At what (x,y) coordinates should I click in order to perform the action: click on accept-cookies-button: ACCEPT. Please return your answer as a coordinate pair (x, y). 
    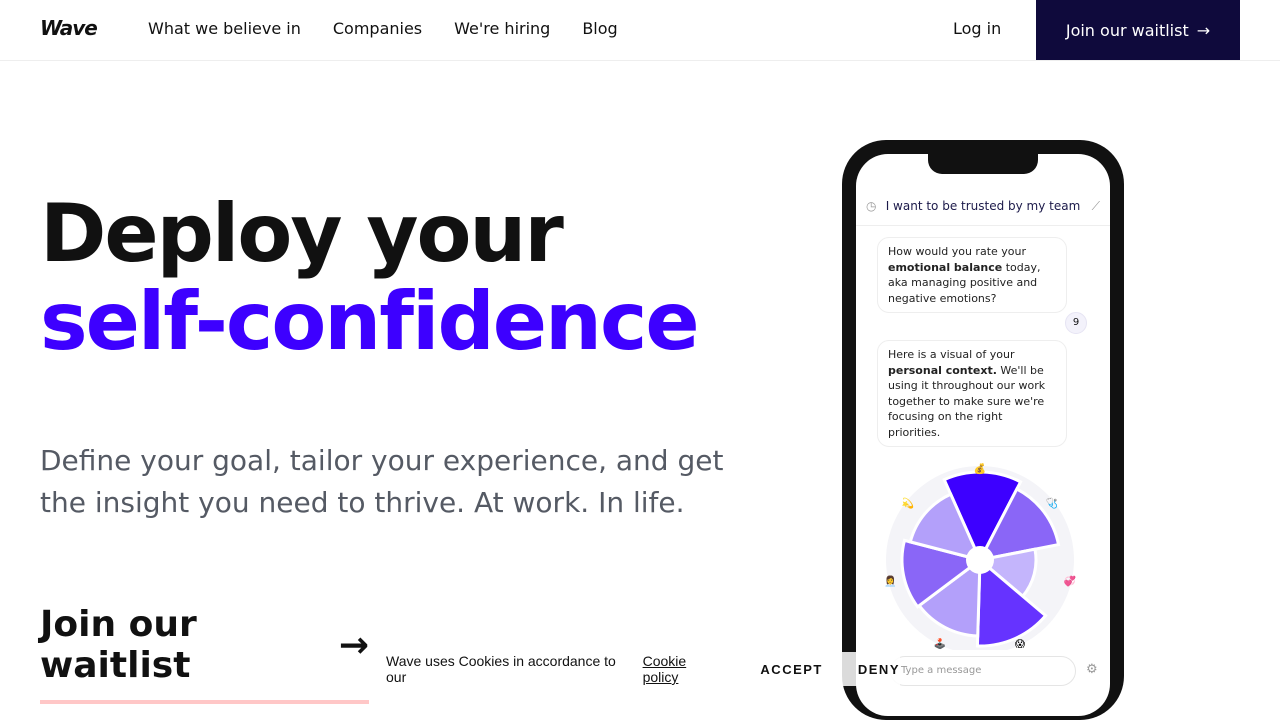
    Looking at the image, I should click on (791, 669).